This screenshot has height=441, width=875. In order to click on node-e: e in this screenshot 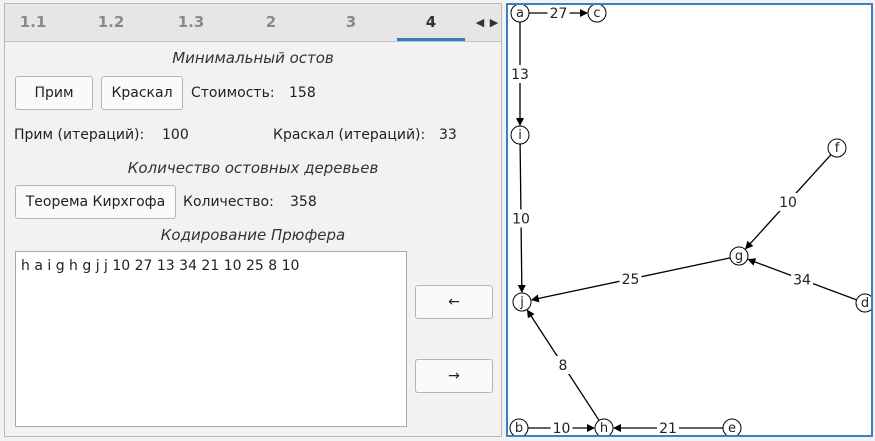, I will do `click(732, 428)`.